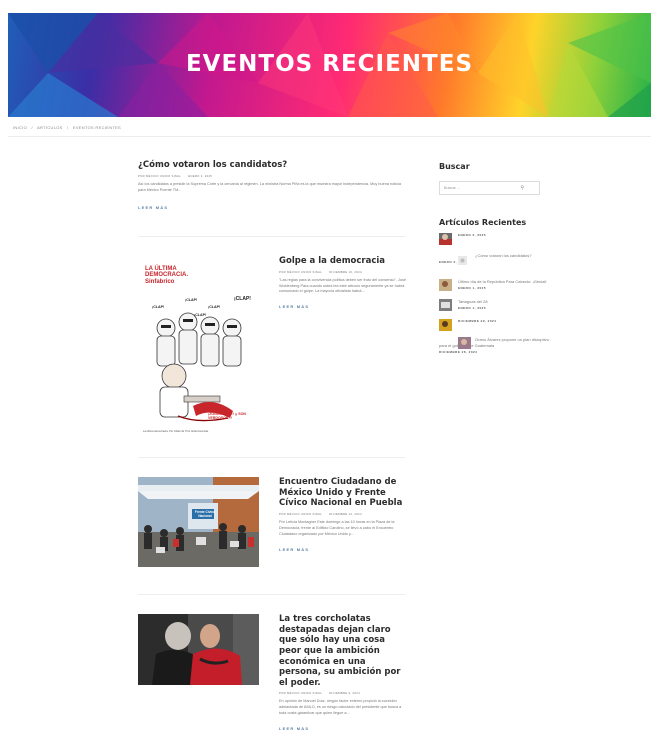 Image resolution: width=657 pixels, height=754 pixels. What do you see at coordinates (489, 188) in the screenshot?
I see `search-input: Buscar ... ⚲` at bounding box center [489, 188].